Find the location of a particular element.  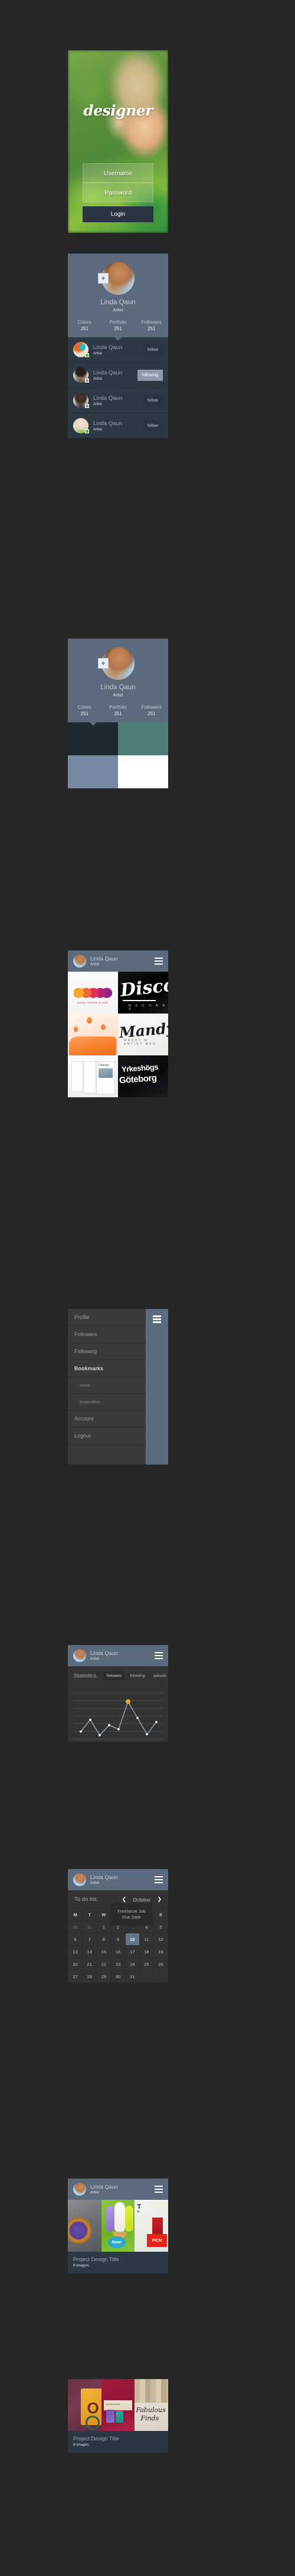

username-input: Username is located at coordinates (118, 173).